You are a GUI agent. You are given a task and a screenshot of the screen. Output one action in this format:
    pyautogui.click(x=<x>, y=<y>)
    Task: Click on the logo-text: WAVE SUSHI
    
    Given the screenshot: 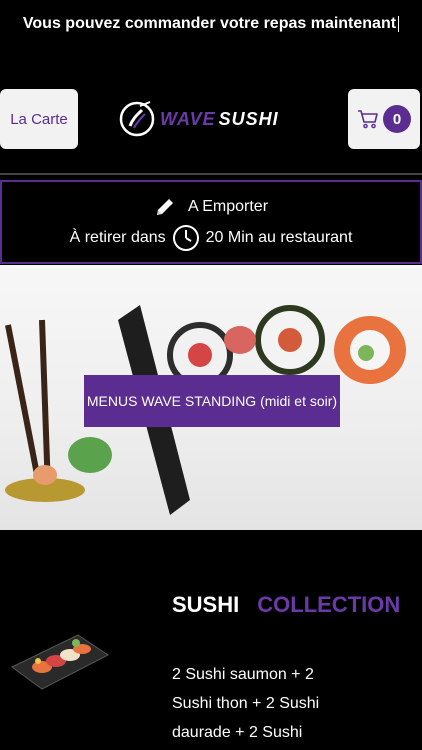 What is the action you would take?
    pyautogui.click(x=219, y=119)
    